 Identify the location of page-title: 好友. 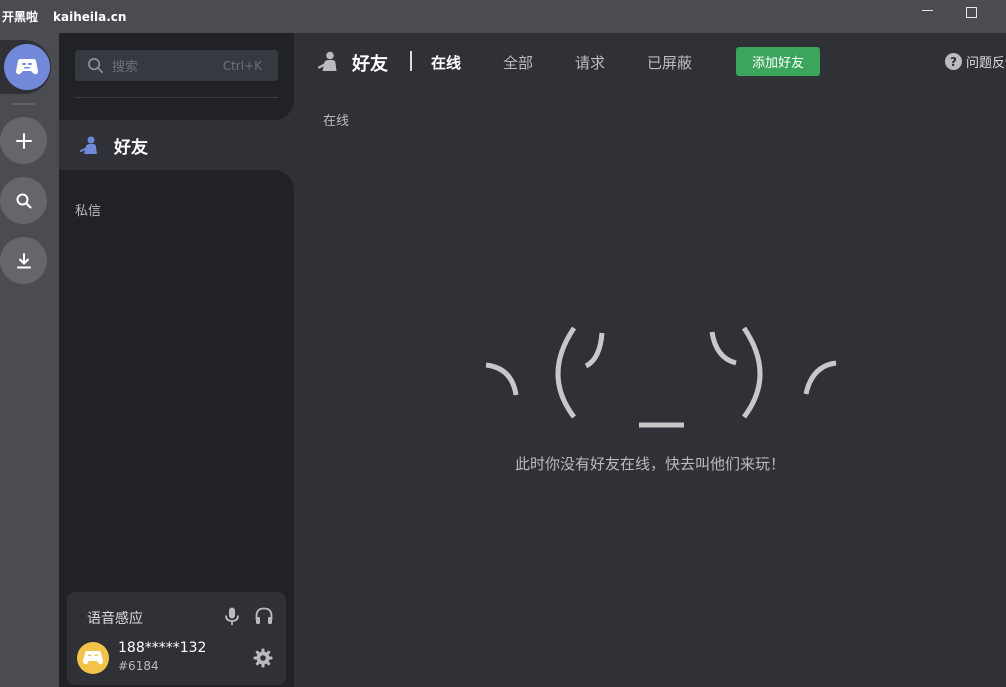
(370, 64).